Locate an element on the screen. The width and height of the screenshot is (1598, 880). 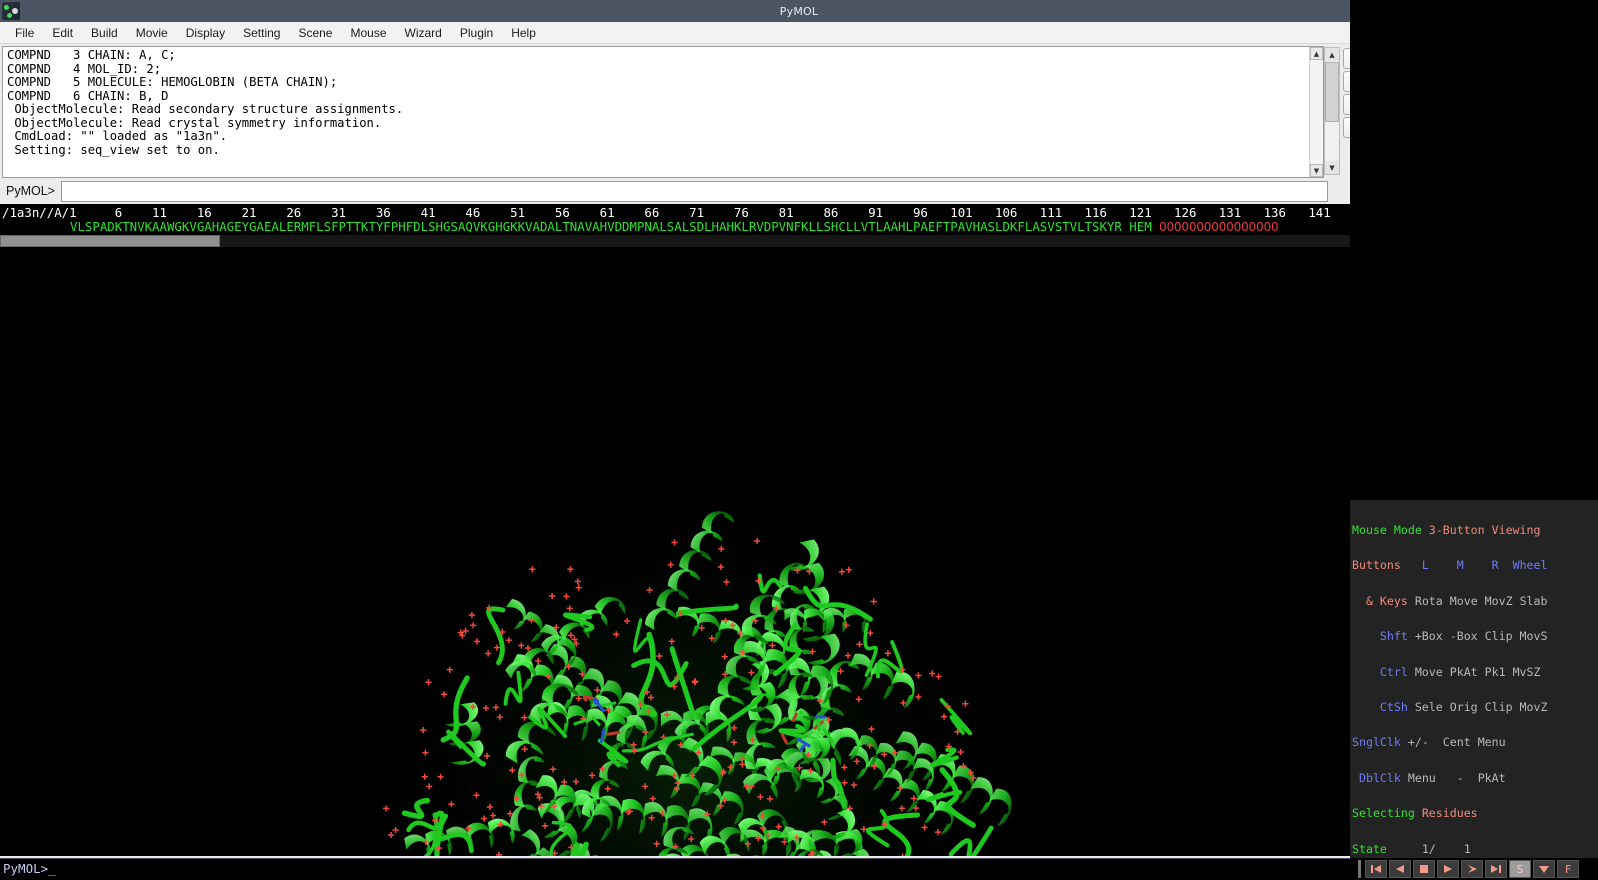
playbar-divider is located at coordinates (1359, 869).